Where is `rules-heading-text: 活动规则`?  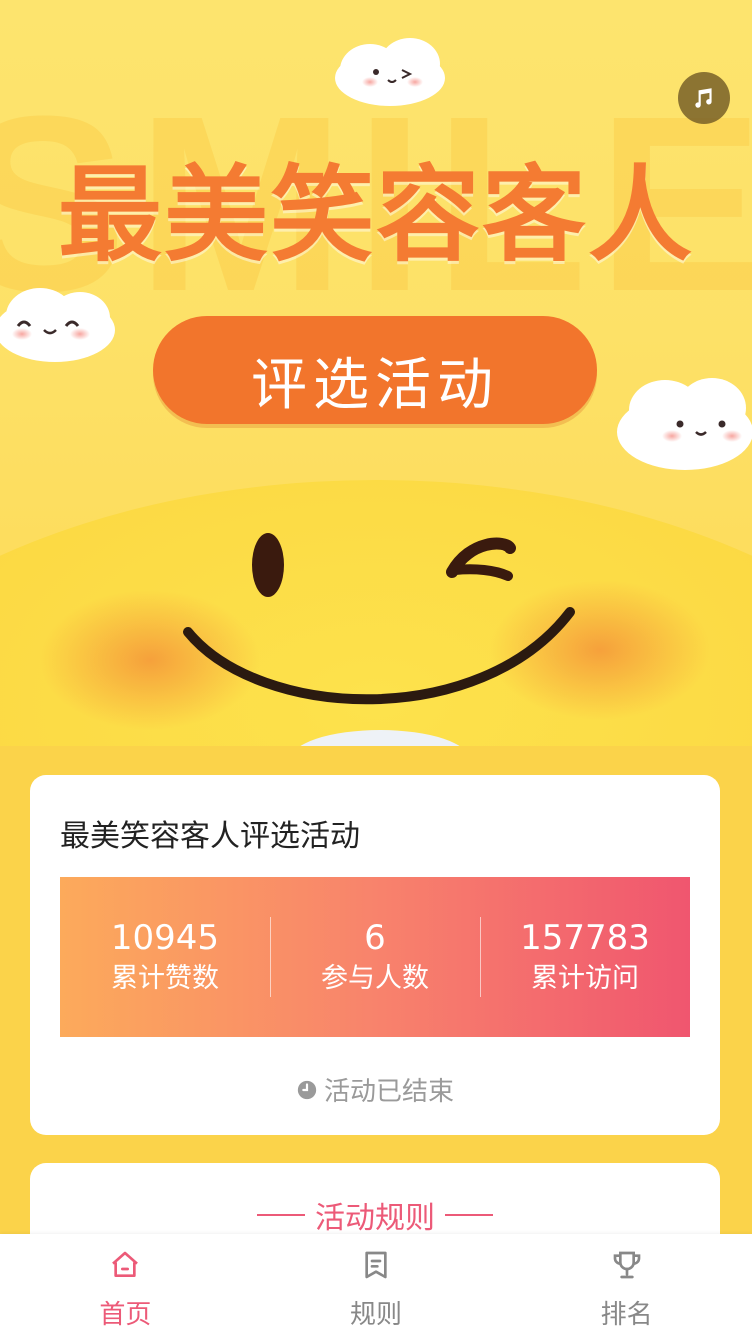
rules-heading-text: 活动规则 is located at coordinates (375, 1218).